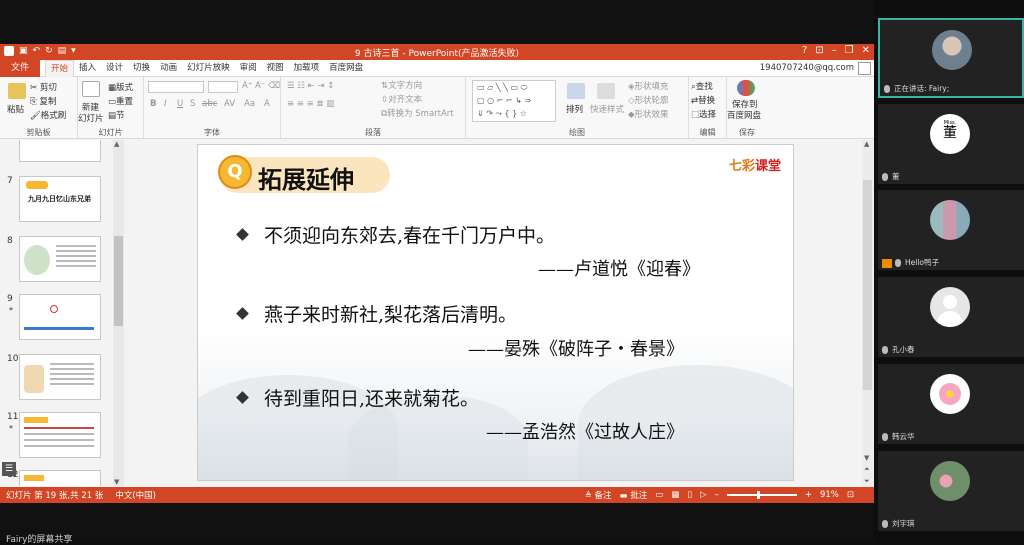  I want to click on cut-button: ✂ 剪切, so click(43, 87).